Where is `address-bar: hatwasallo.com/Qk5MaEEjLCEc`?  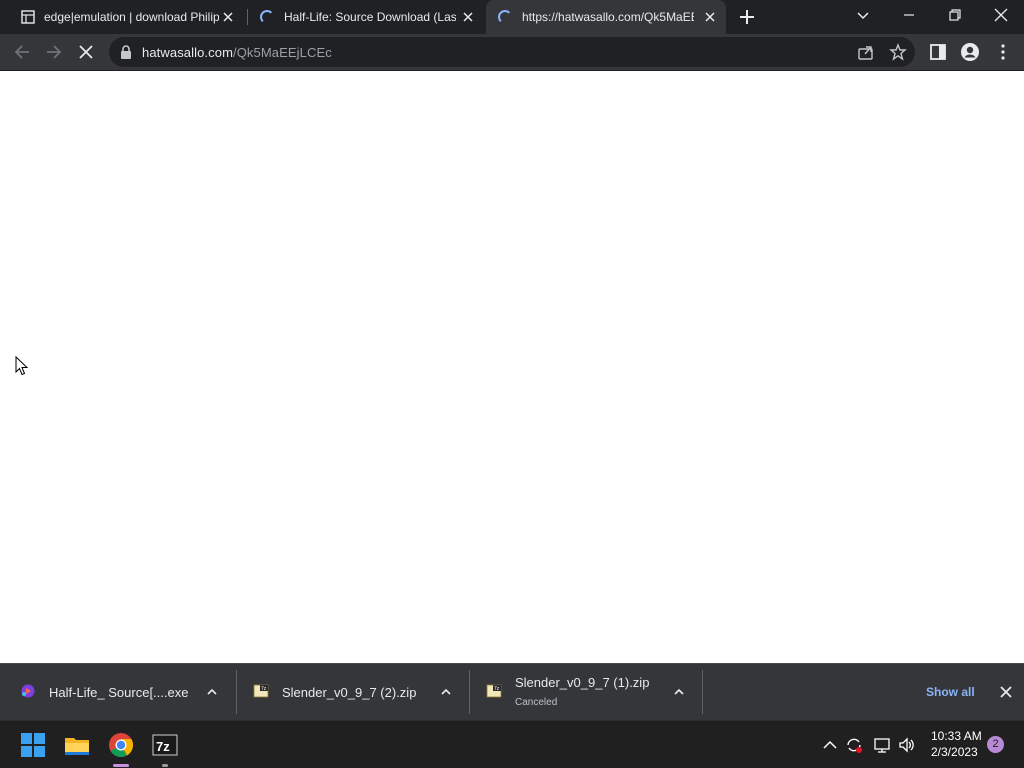 address-bar: hatwasallo.com/Qk5MaEEjLCEc is located at coordinates (512, 52).